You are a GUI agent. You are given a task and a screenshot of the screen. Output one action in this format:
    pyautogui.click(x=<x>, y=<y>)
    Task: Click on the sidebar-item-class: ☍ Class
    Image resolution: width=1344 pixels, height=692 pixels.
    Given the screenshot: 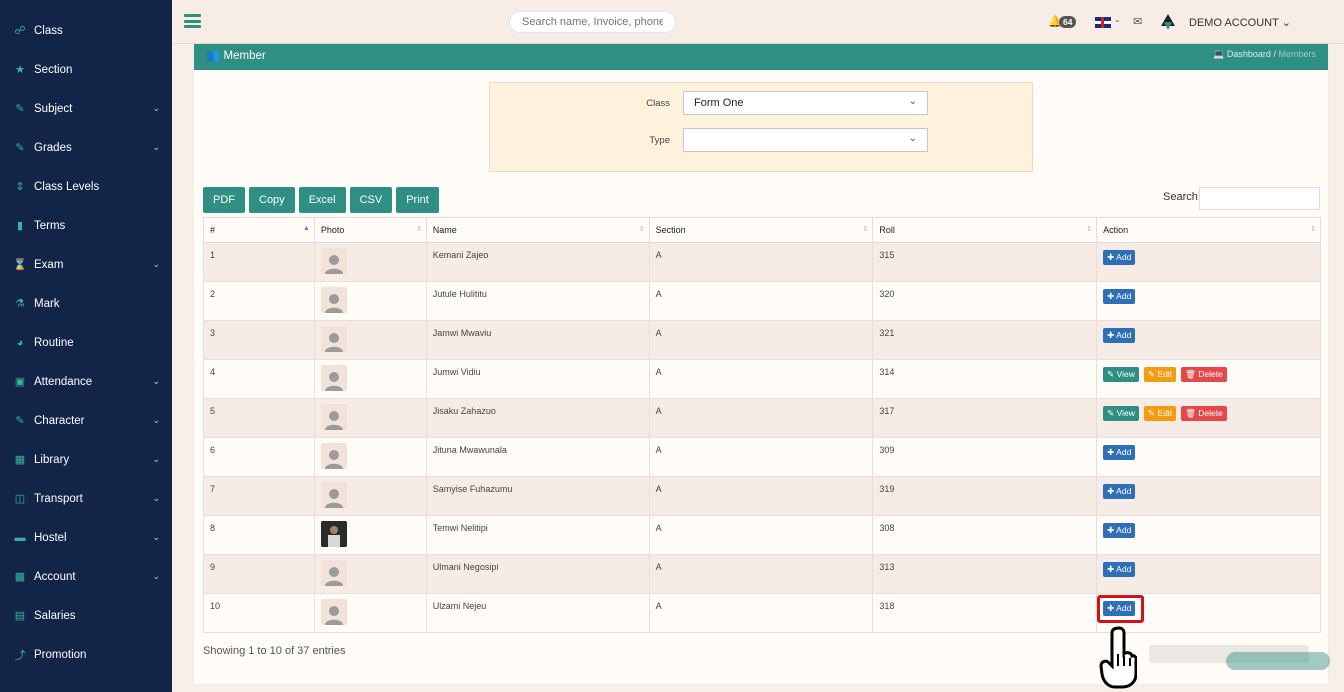 What is the action you would take?
    pyautogui.click(x=86, y=30)
    